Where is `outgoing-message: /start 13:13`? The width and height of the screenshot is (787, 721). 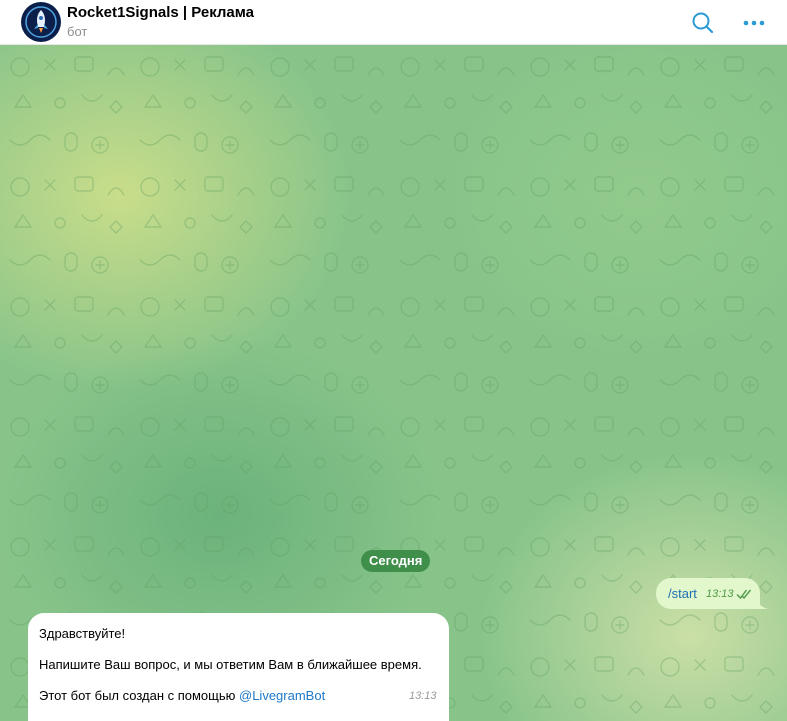
outgoing-message: /start 13:13 is located at coordinates (708, 593).